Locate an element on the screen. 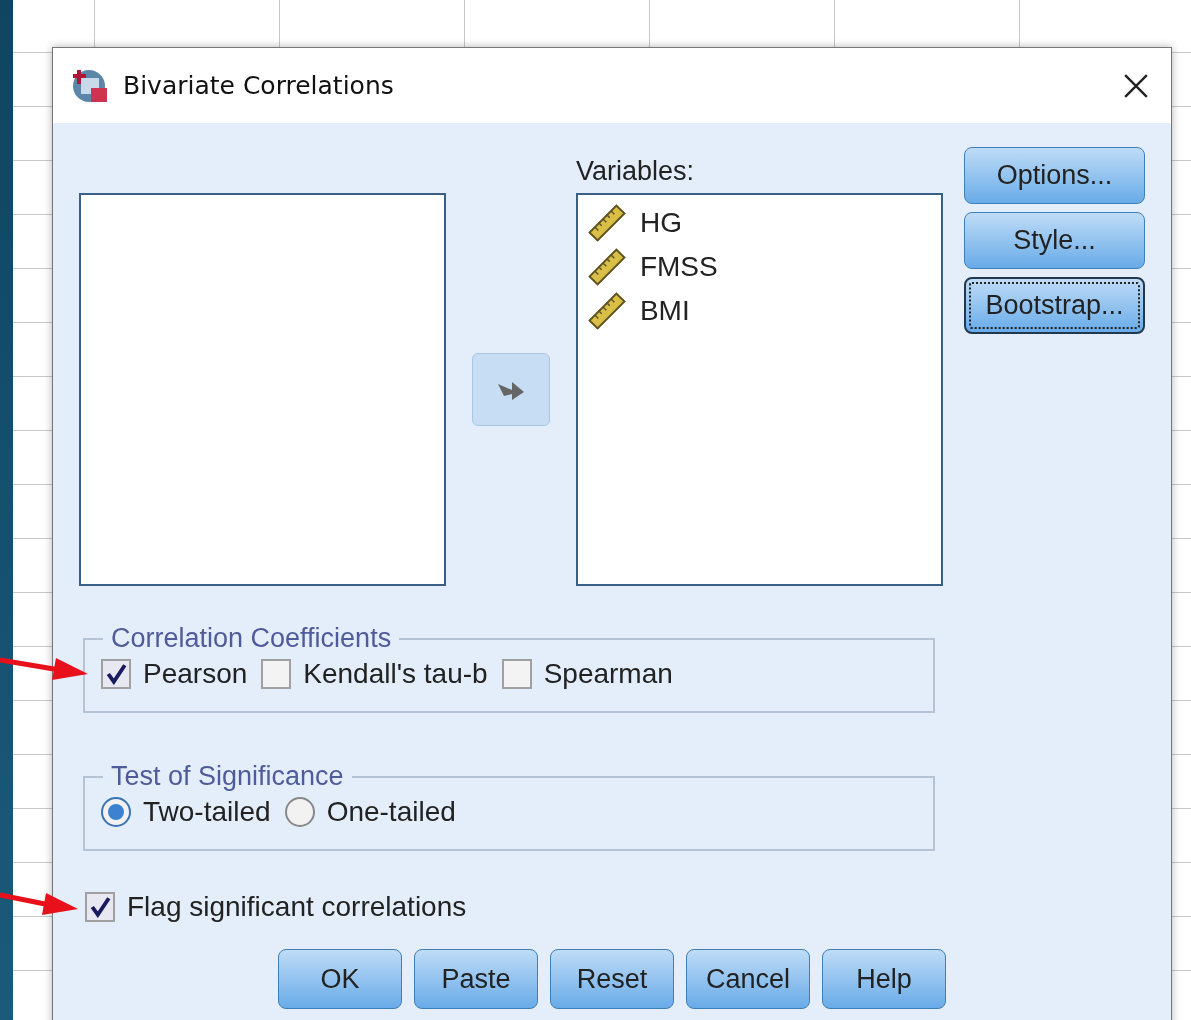 The image size is (1191, 1020). checkbox-label: Kendall's tau-b is located at coordinates (395, 674).